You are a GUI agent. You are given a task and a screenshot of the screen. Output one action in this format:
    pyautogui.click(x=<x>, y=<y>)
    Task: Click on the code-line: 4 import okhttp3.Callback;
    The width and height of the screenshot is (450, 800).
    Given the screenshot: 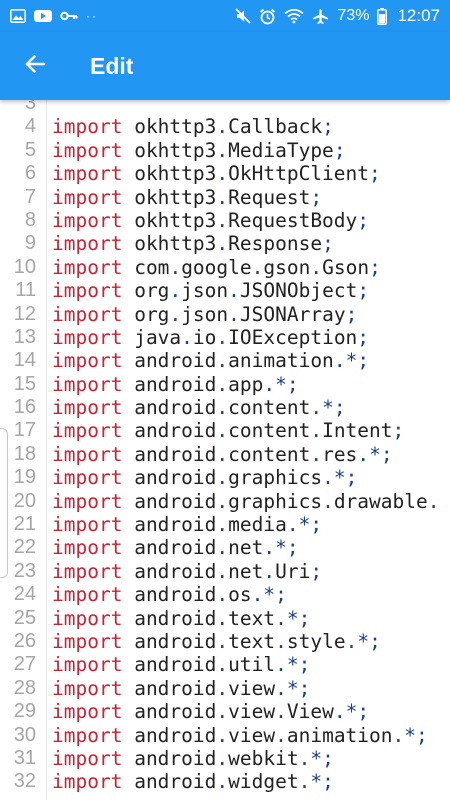 What is the action you would take?
    pyautogui.click(x=225, y=126)
    